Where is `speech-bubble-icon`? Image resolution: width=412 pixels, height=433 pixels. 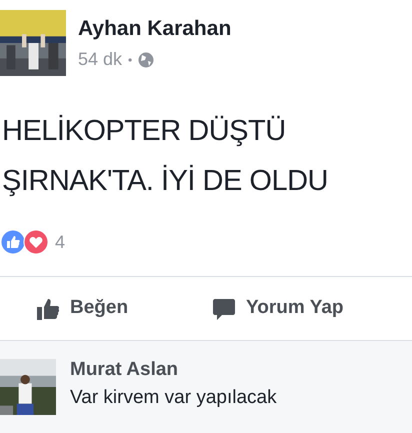
speech-bubble-icon is located at coordinates (224, 308).